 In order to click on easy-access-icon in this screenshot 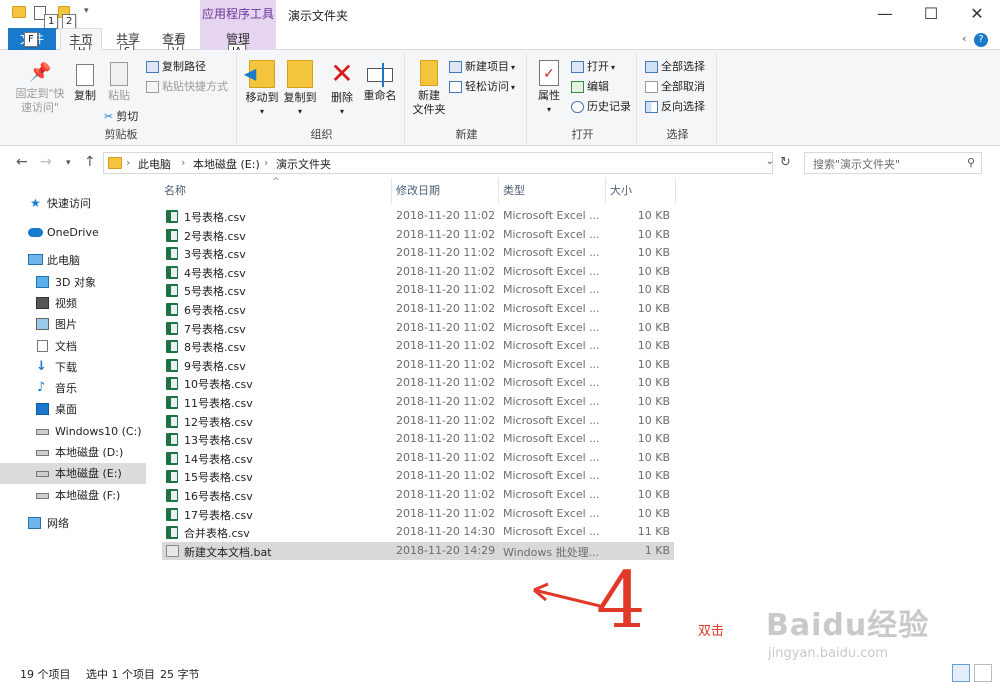, I will do `click(455, 87)`.